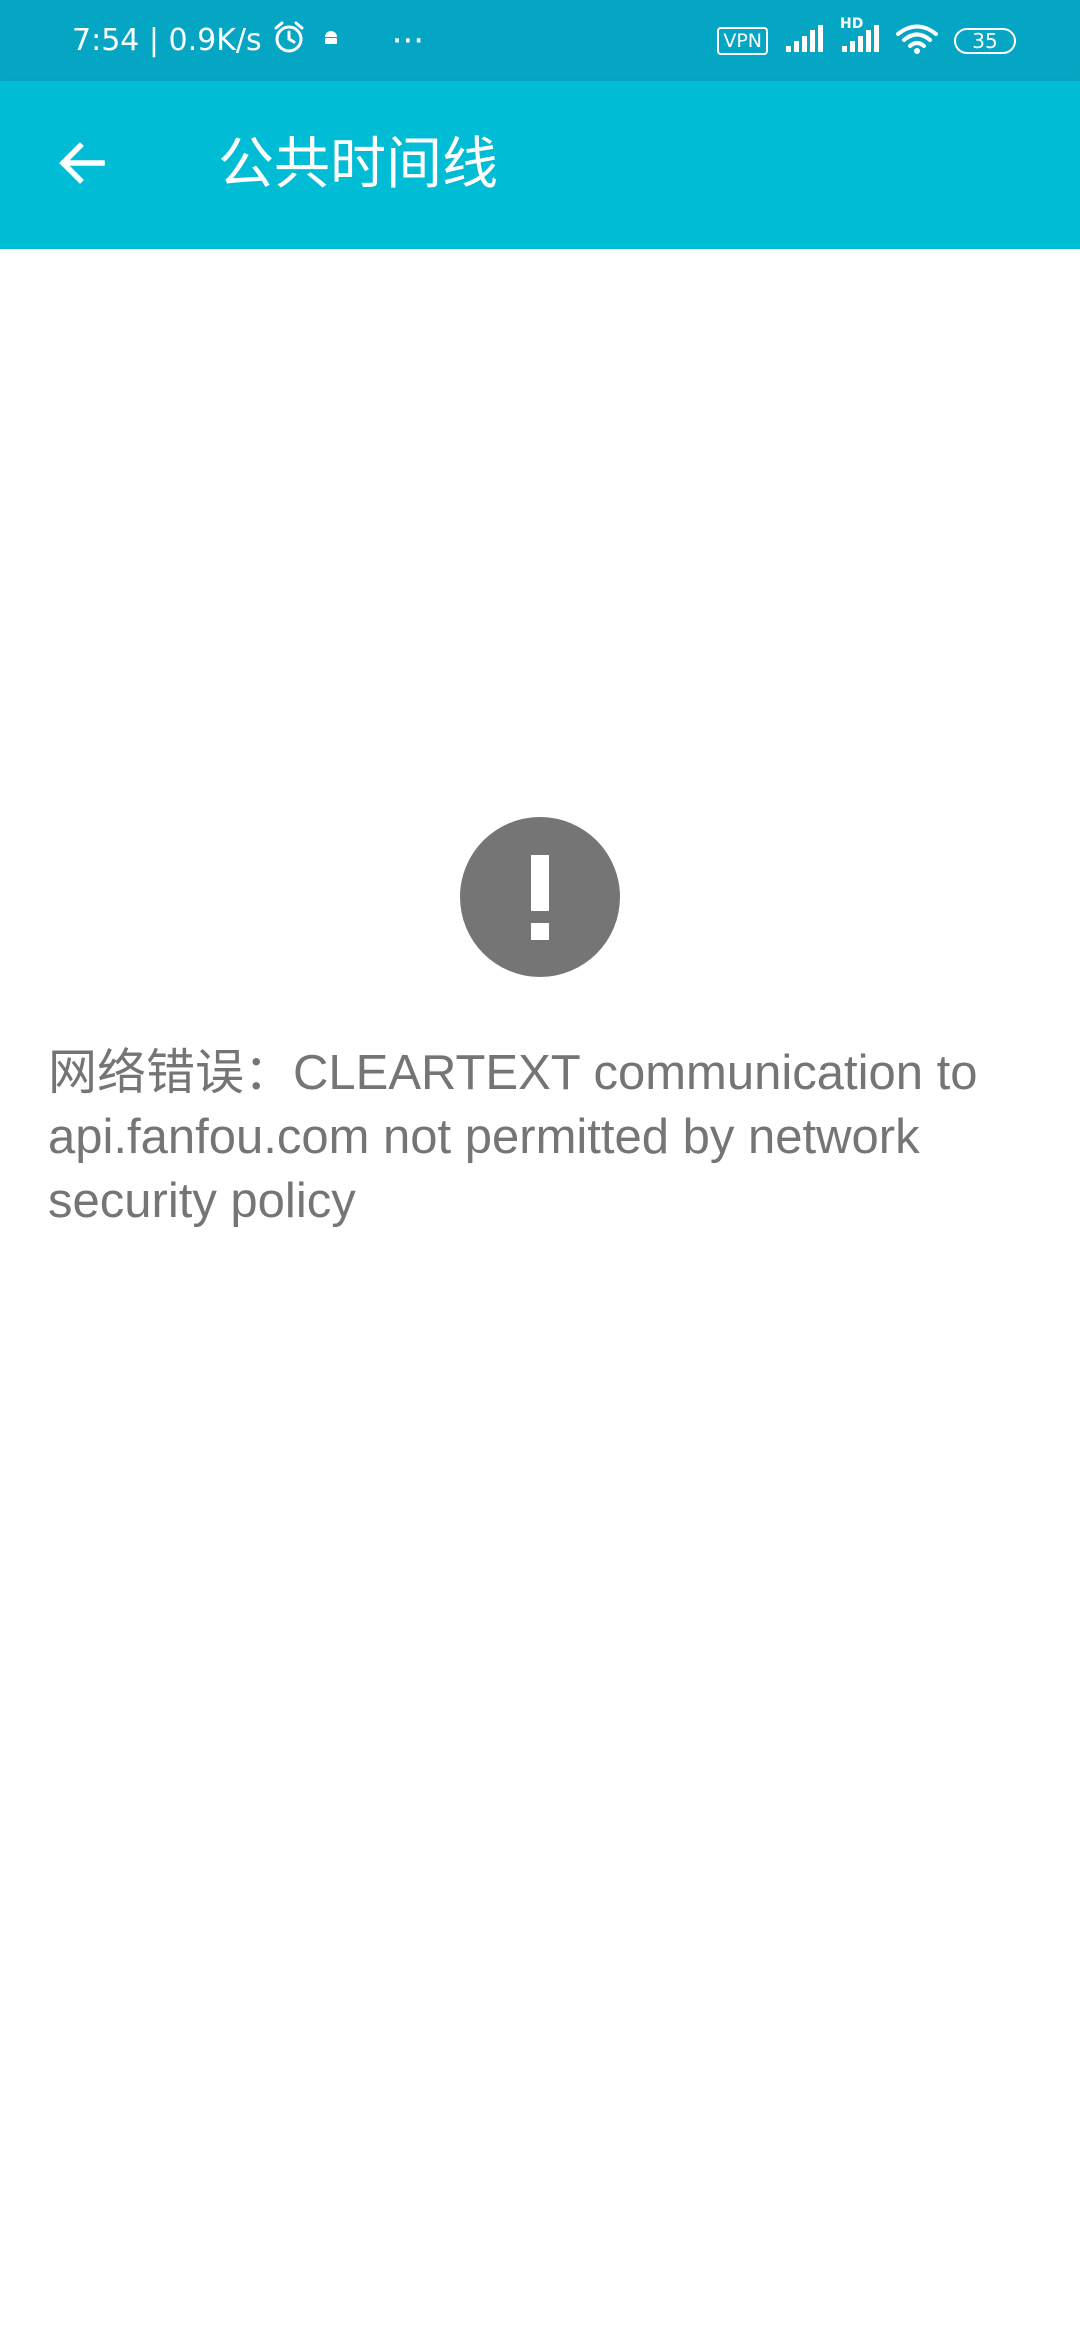  Describe the element at coordinates (852, 23) in the screenshot. I see `signal-hd-label: HD` at that location.